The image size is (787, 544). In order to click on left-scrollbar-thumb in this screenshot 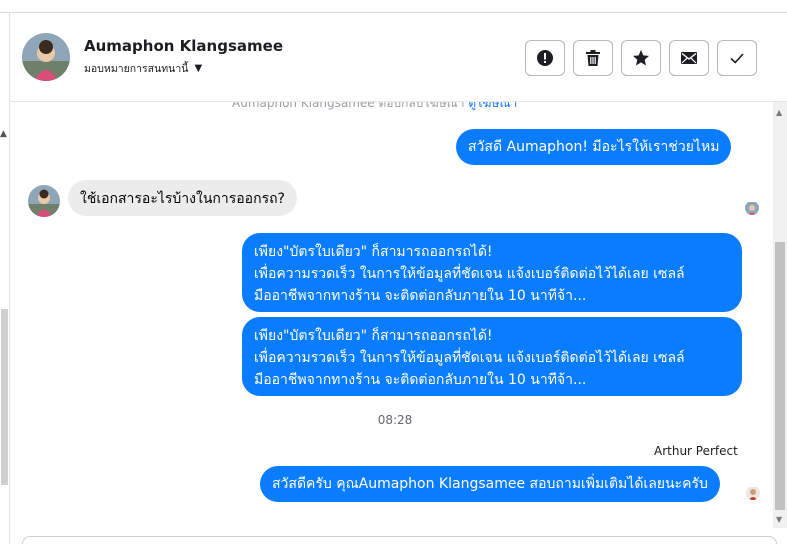, I will do `click(4, 397)`.